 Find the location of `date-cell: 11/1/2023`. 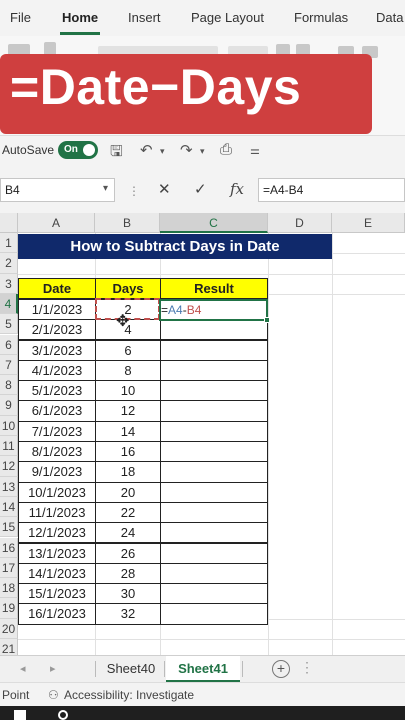

date-cell: 11/1/2023 is located at coordinates (57, 512).